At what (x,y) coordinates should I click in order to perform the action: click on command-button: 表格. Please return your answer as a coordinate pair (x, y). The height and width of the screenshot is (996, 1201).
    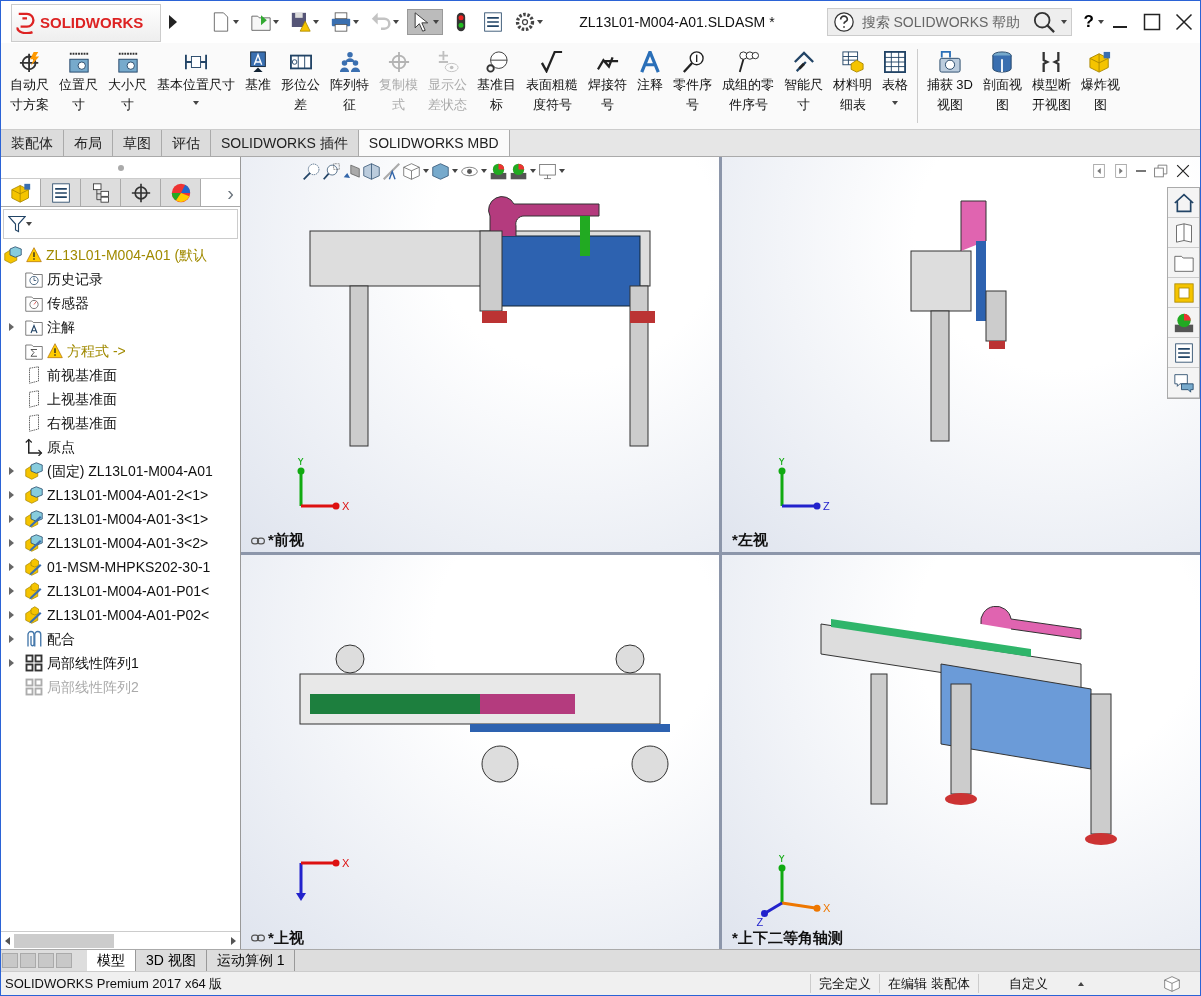
    Looking at the image, I should click on (895, 88).